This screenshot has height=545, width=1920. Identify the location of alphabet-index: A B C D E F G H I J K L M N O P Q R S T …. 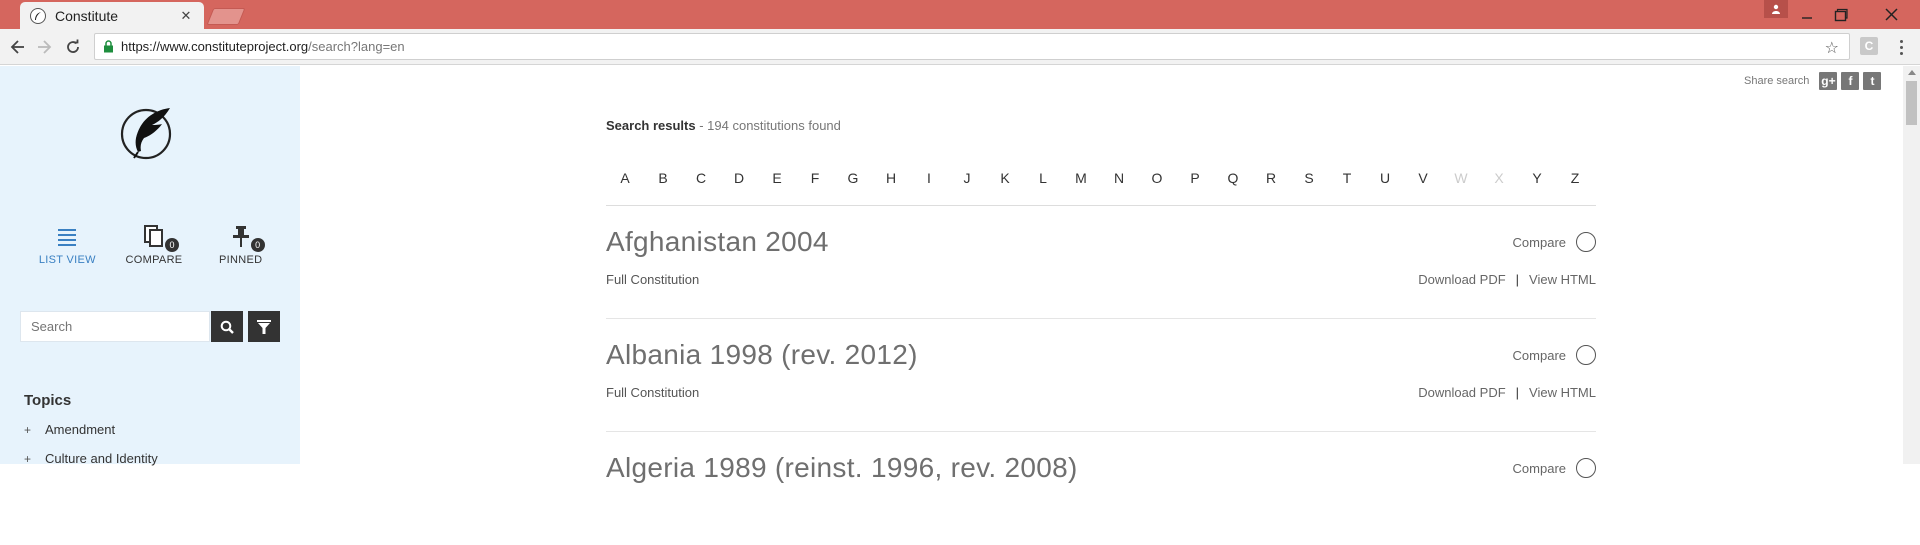
(1101, 188).